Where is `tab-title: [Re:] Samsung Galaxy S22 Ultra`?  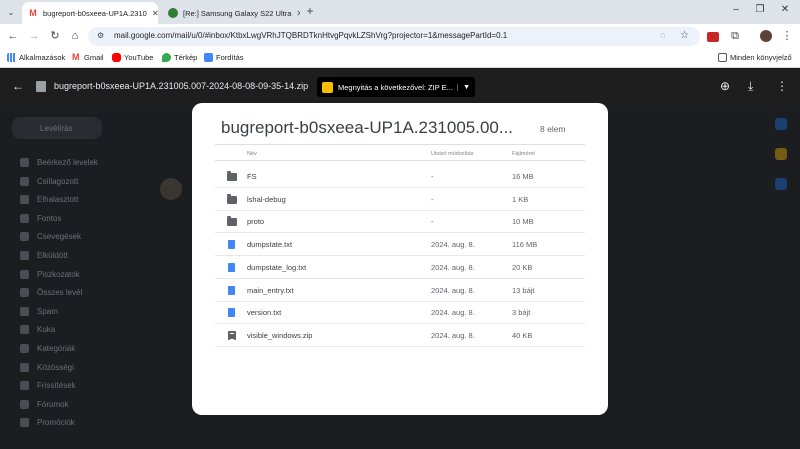 tab-title: [Re:] Samsung Galaxy S22 Ultra is located at coordinates (237, 13).